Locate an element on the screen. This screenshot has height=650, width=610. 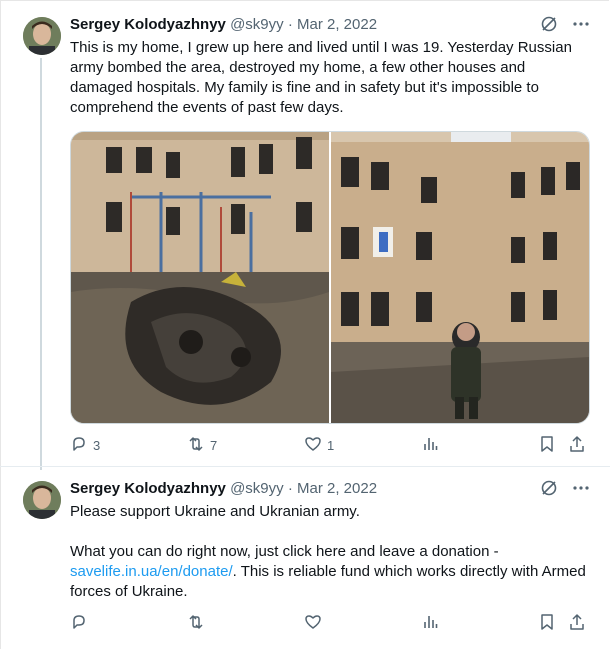
reply-count: 3 is located at coordinates (97, 445).